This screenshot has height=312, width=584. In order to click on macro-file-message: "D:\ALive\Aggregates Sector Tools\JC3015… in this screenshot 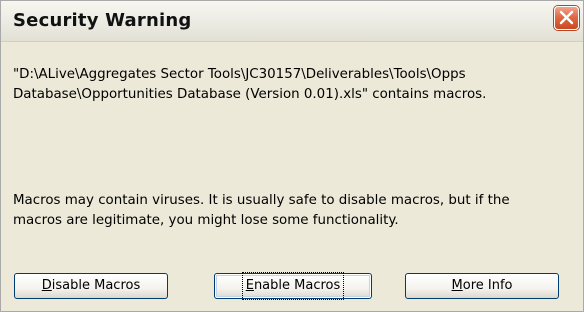, I will do `click(250, 84)`.